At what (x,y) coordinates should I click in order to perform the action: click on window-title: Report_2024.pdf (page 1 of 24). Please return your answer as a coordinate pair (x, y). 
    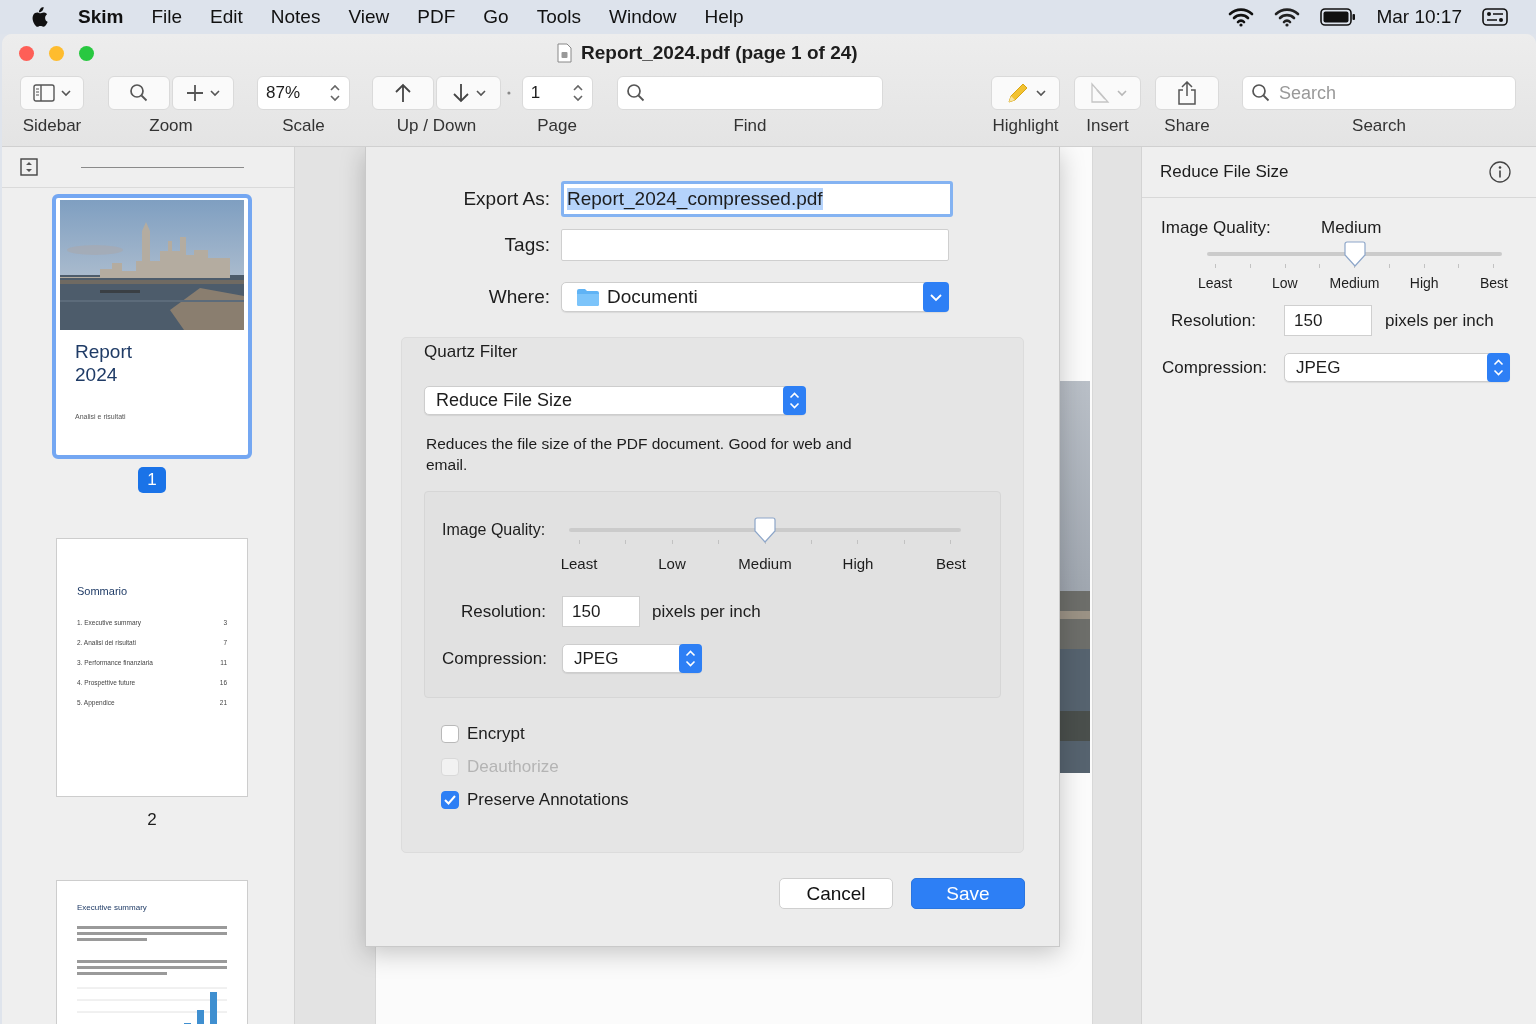
    Looking at the image, I should click on (719, 53).